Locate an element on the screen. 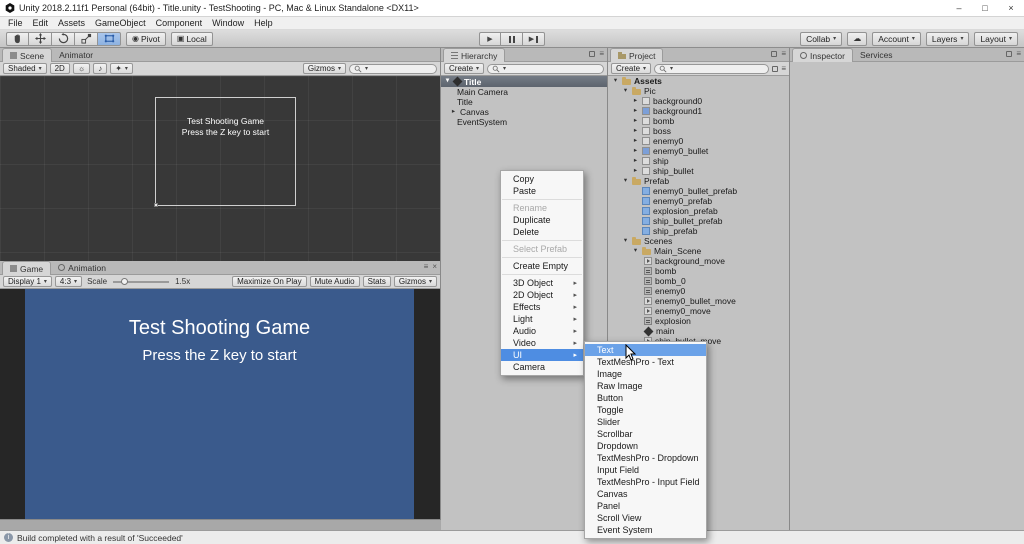 Image resolution: width=1024 pixels, height=544 pixels. submenu-item-textmeshpro-input-field: TextMeshPro - Input Field is located at coordinates (645, 482).